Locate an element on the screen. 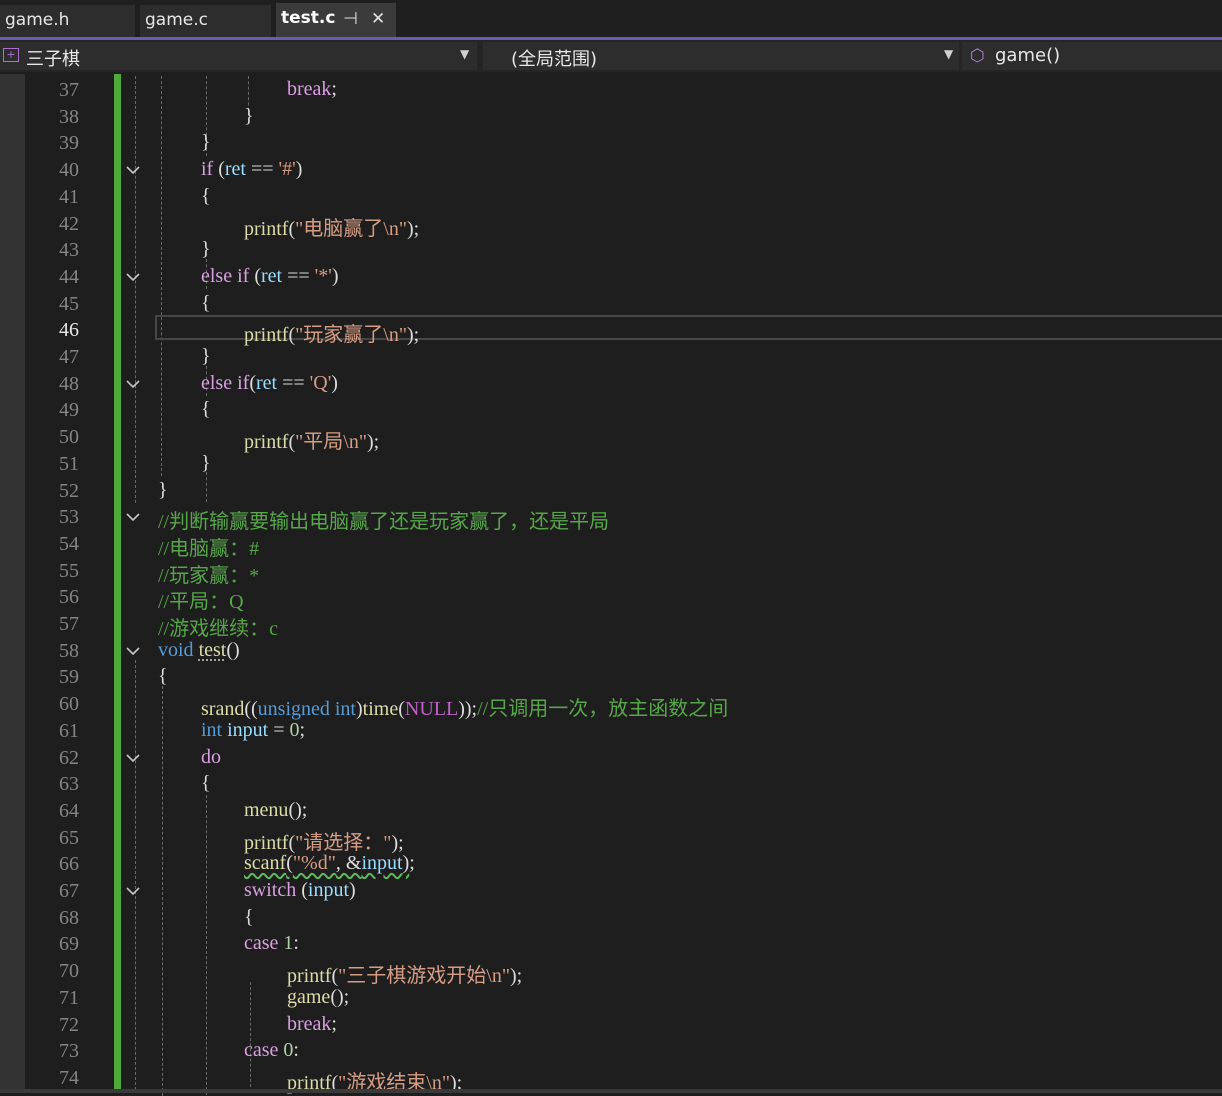 This screenshot has height=1096, width=1222. line-number: 68 is located at coordinates (69, 917).